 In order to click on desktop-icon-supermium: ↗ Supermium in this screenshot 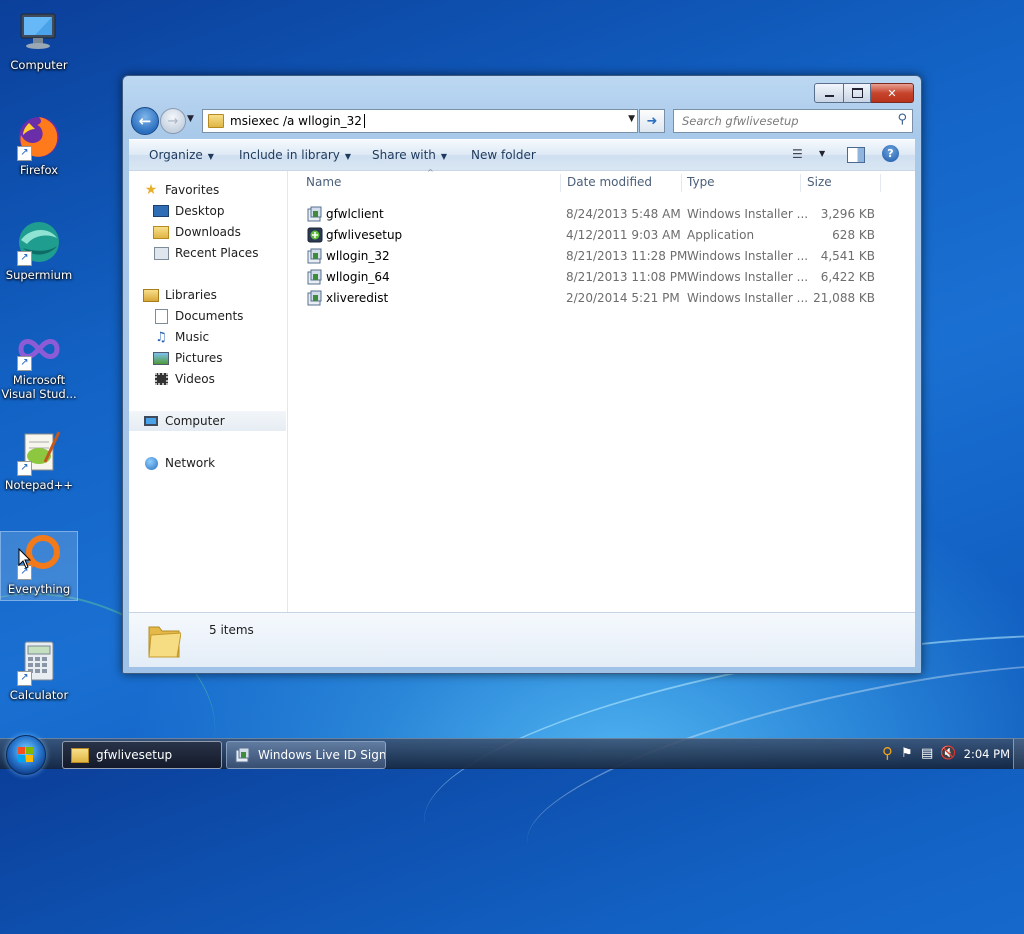, I will do `click(39, 250)`.